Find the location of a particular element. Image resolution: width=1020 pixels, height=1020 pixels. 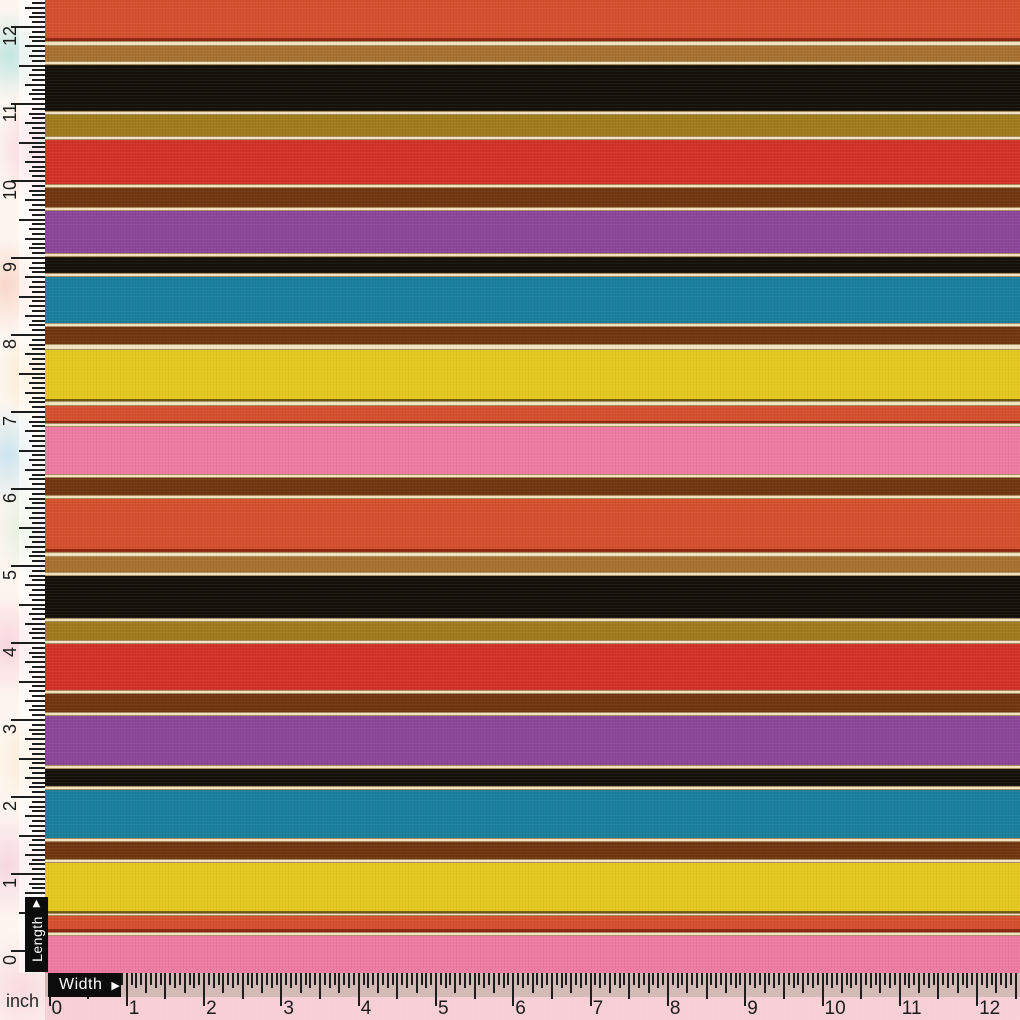

inch-unit-label: inch is located at coordinates (23, 1001).